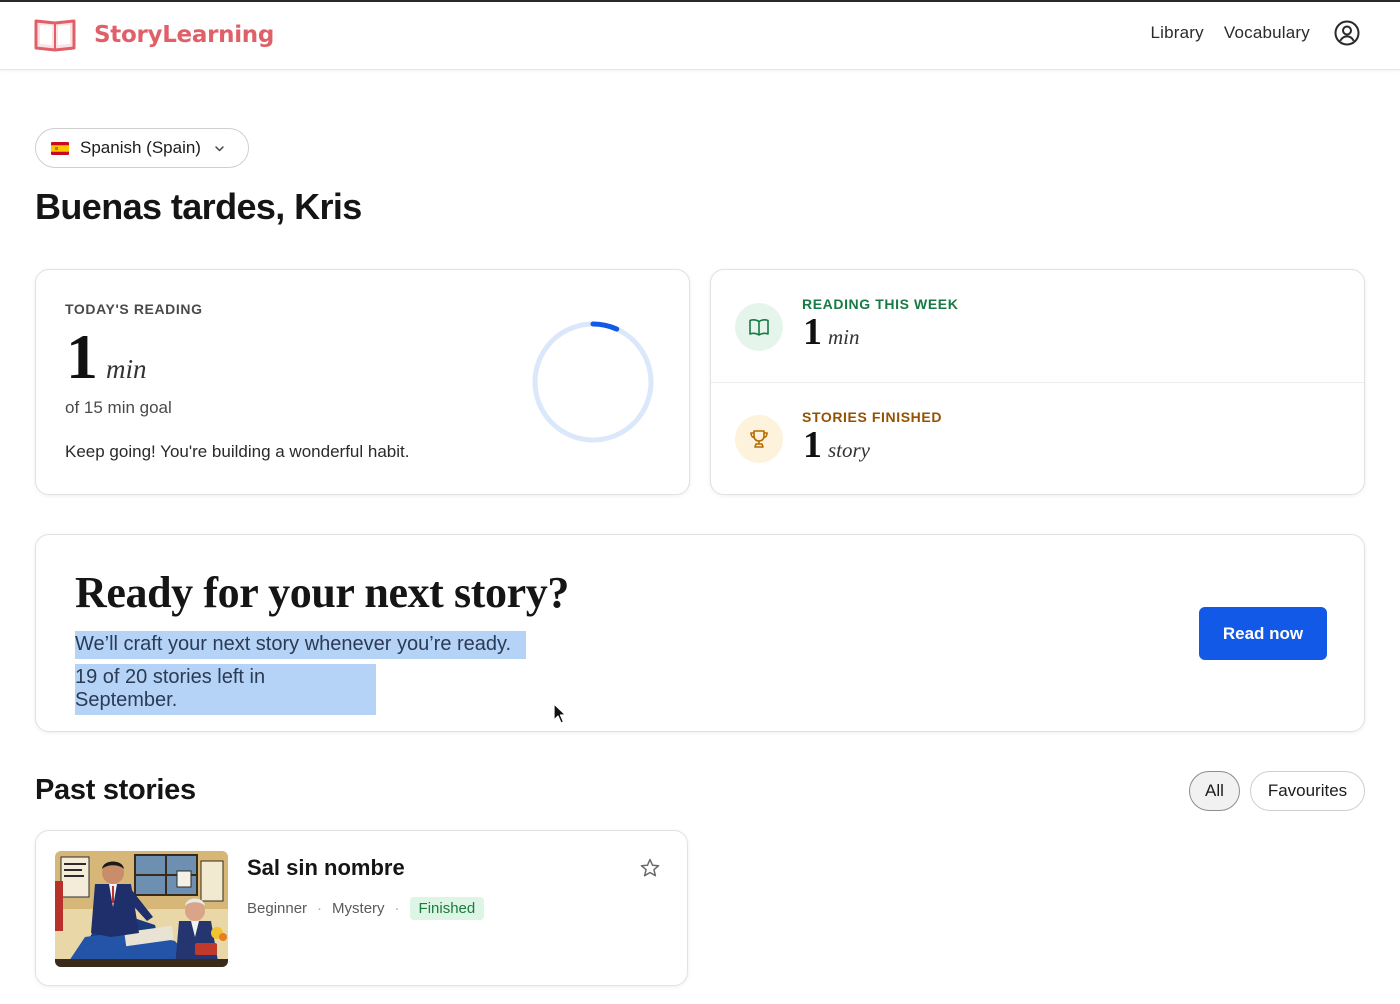  I want to click on mouse-pointer-icon, so click(559, 713).